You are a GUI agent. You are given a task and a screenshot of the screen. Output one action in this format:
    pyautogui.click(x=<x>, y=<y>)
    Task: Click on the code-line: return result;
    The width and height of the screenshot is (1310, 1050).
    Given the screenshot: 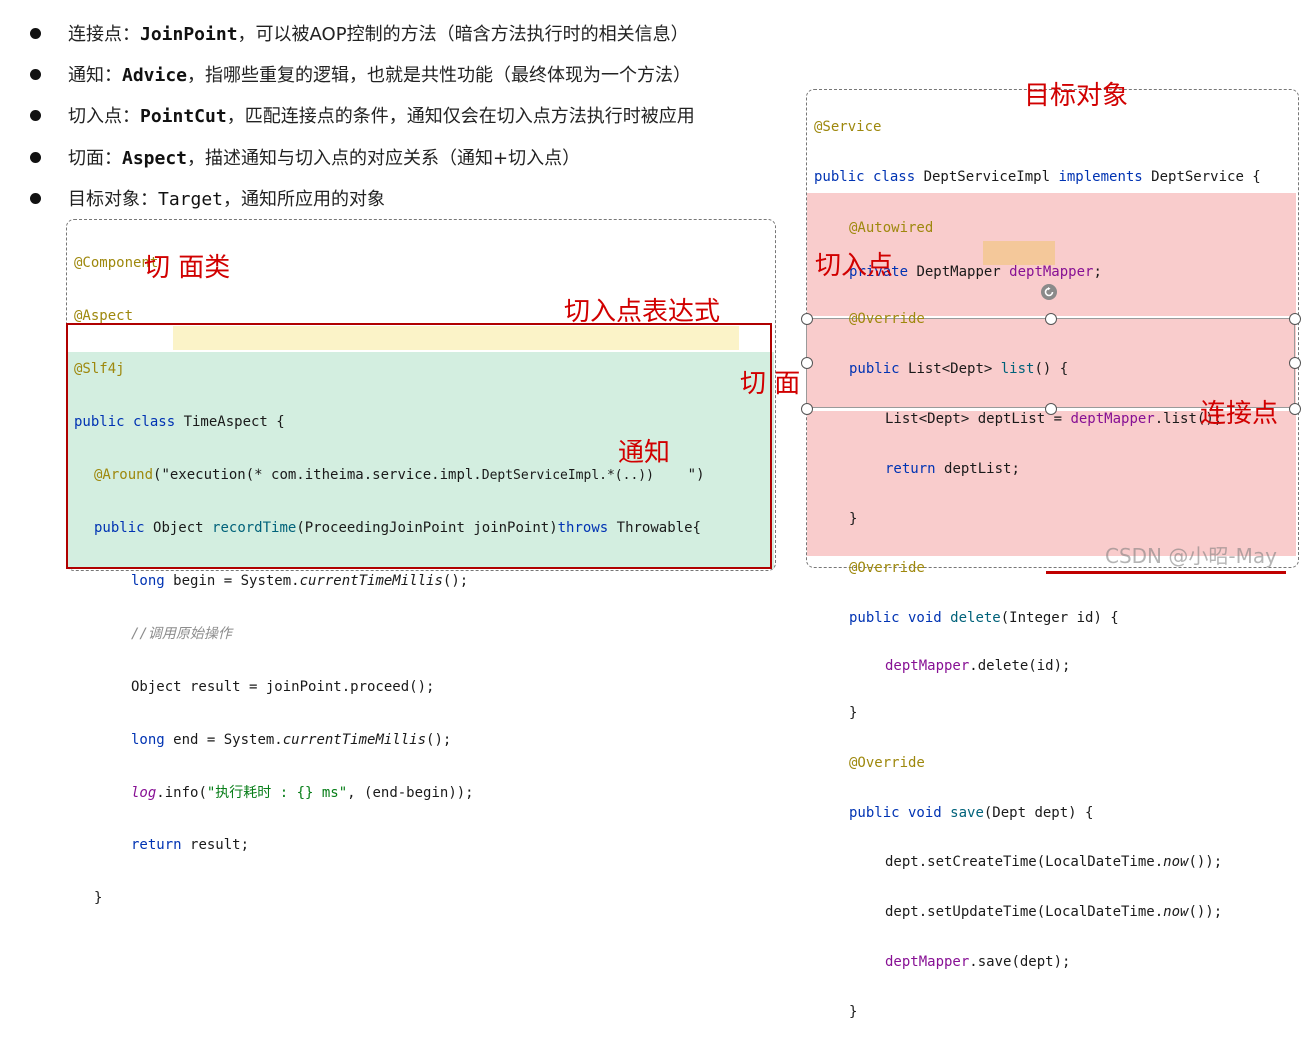 What is the action you would take?
    pyautogui.click(x=190, y=845)
    